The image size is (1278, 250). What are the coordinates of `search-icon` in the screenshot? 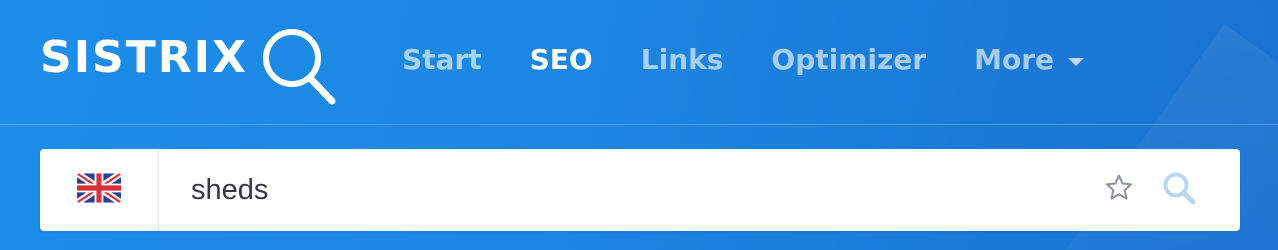 It's located at (1179, 190).